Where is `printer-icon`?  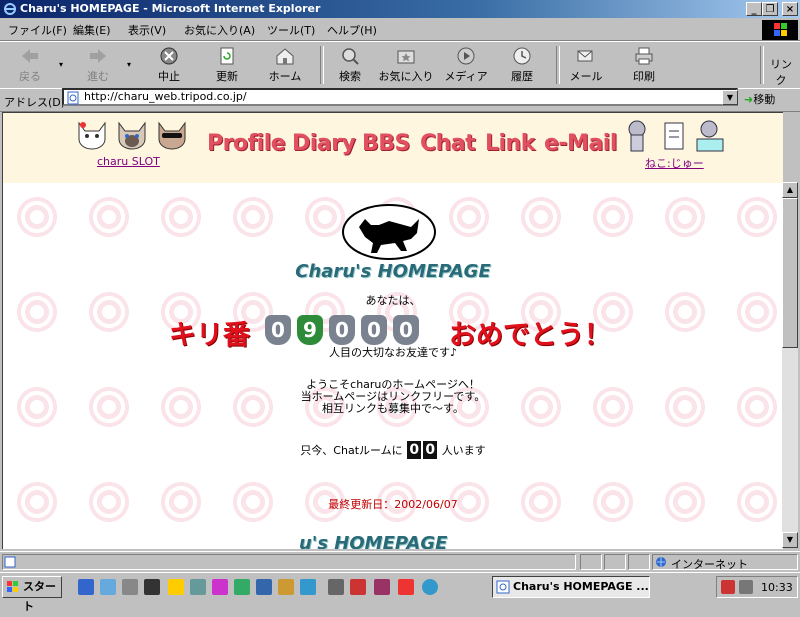 printer-icon is located at coordinates (644, 56).